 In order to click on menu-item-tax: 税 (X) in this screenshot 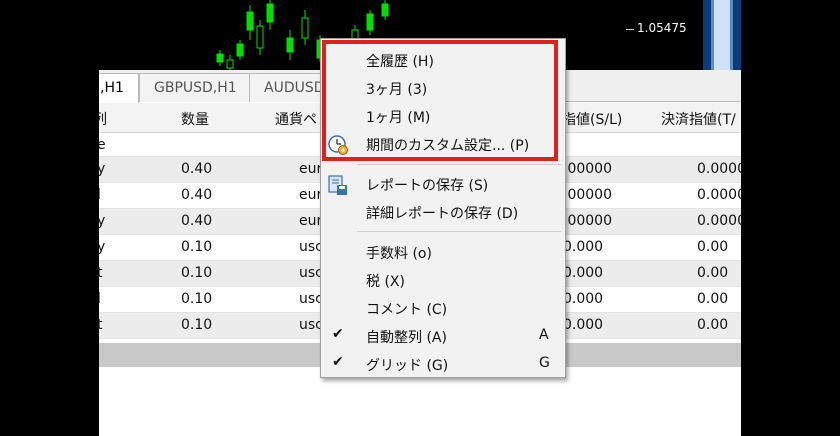, I will do `click(443, 280)`.